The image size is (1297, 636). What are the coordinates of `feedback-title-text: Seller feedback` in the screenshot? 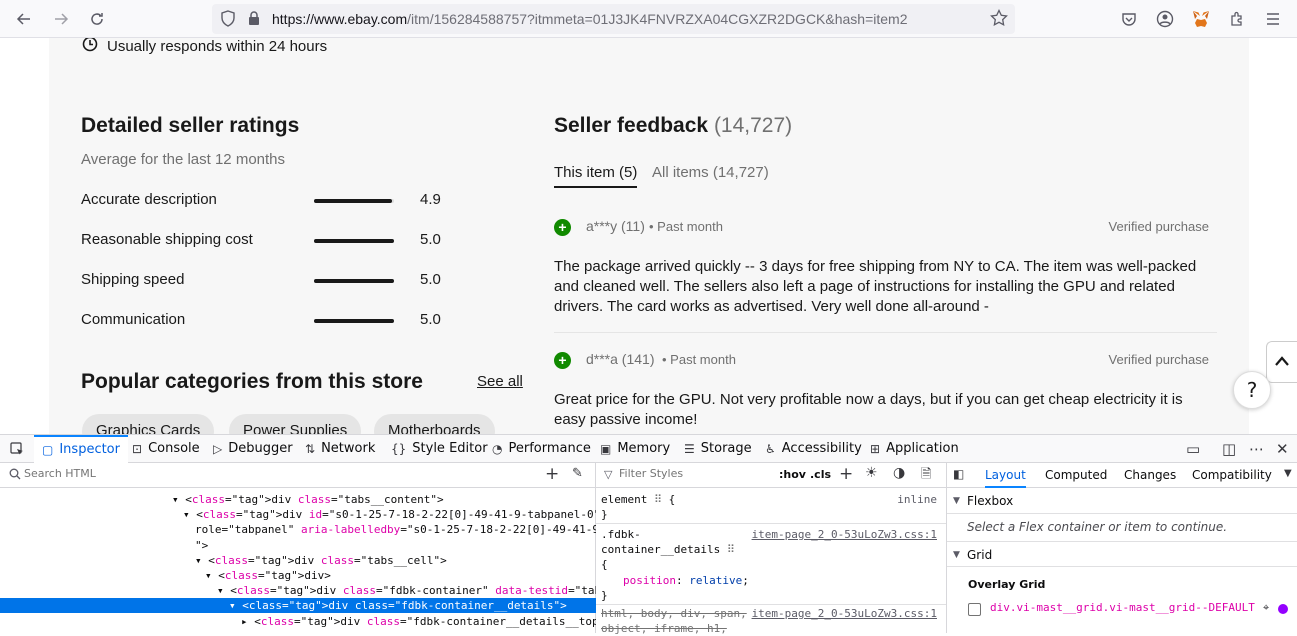 It's located at (631, 125).